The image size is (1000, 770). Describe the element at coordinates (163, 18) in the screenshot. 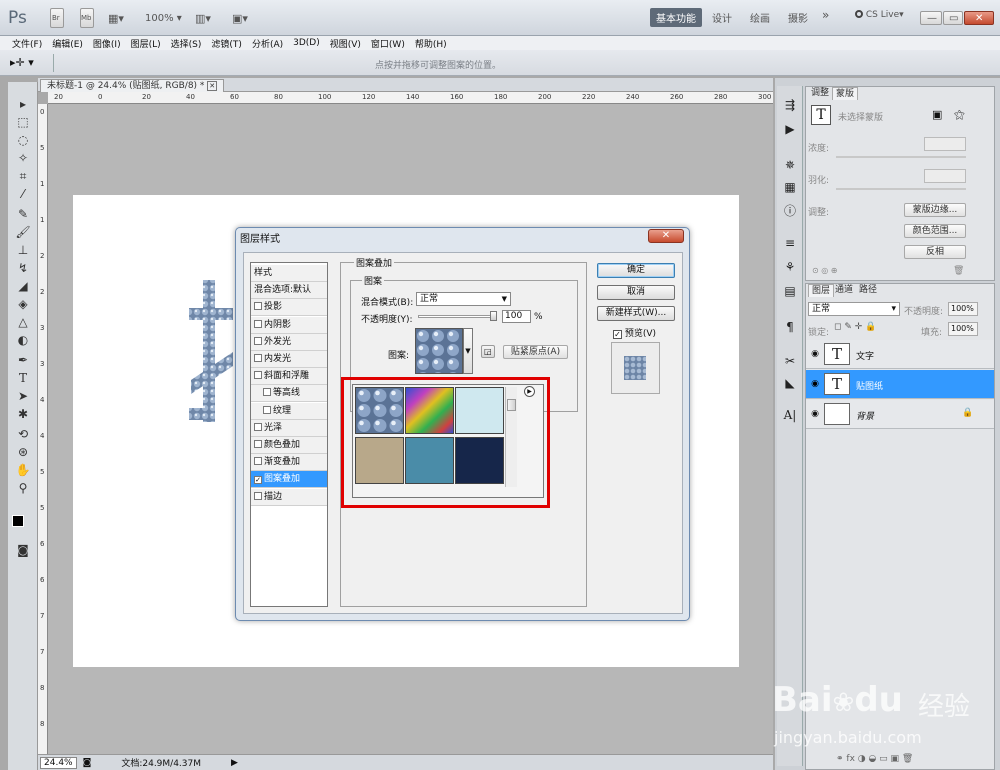

I see `zoom-level: 100% ▾` at that location.